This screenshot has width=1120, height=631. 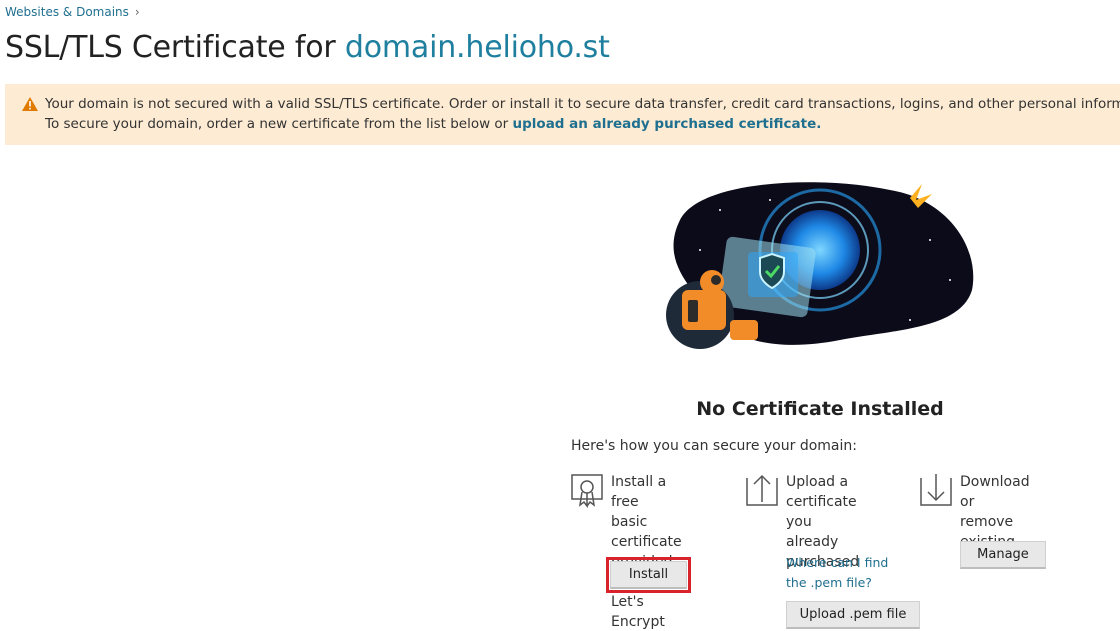 I want to click on install-button-highlight, so click(x=648, y=575).